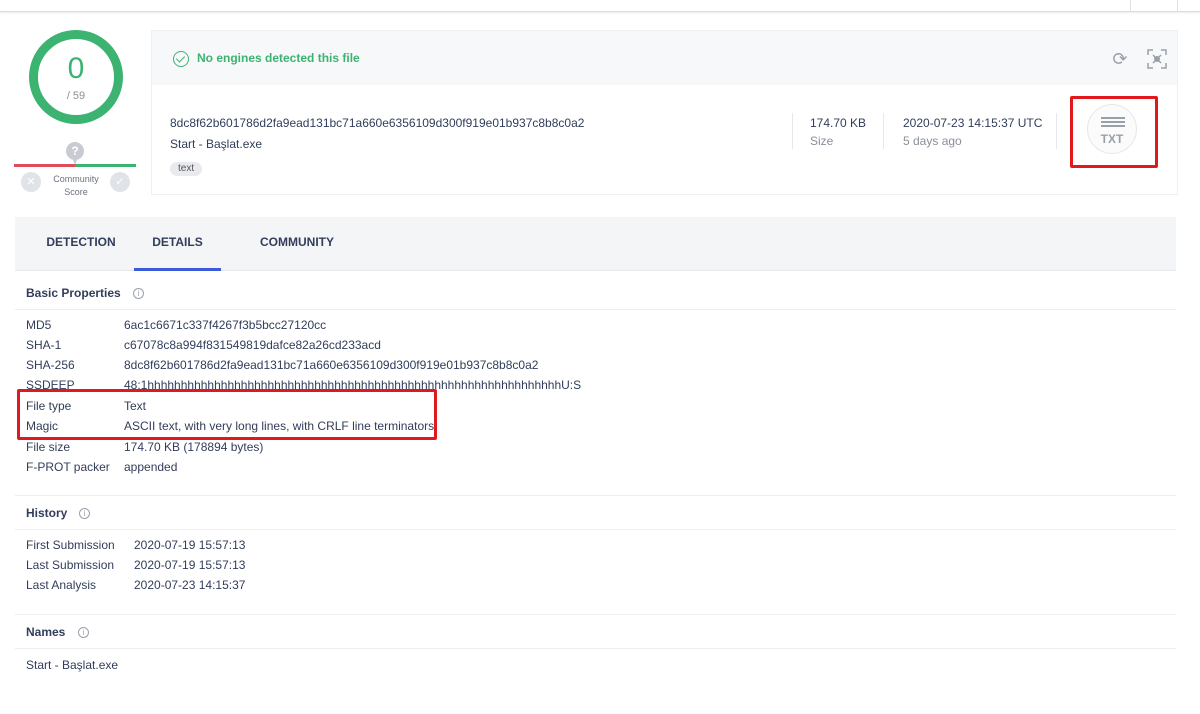 This screenshot has height=714, width=1200. Describe the element at coordinates (225, 325) in the screenshot. I see `property-value: 6ac1c6671c337f4267f3b5bcc27120cc` at that location.